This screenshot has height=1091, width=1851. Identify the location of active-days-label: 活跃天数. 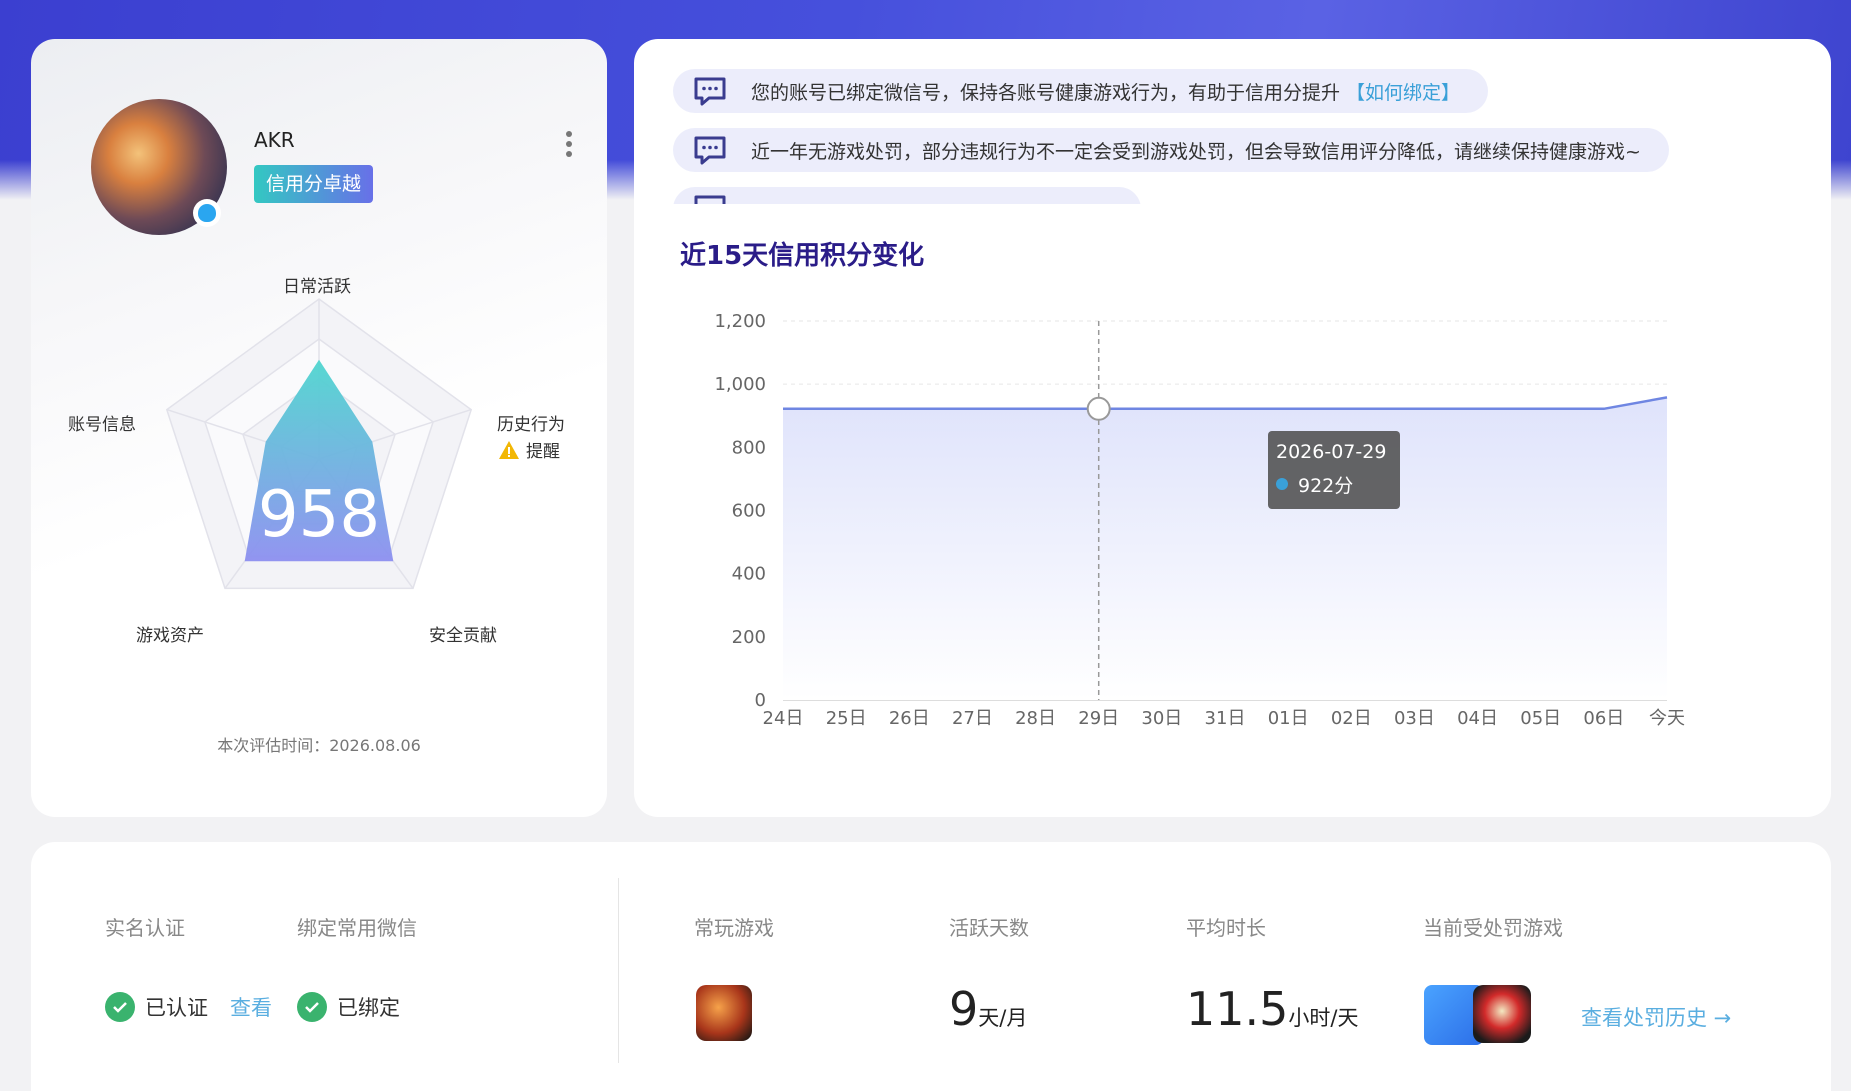
(989, 928).